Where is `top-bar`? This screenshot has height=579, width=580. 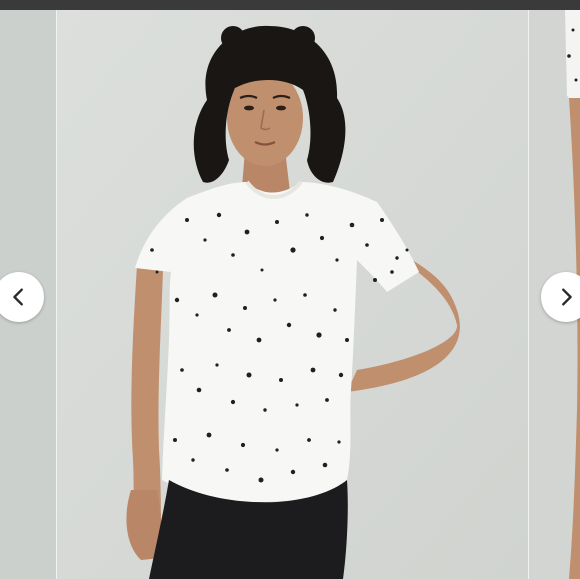
top-bar is located at coordinates (290, 5).